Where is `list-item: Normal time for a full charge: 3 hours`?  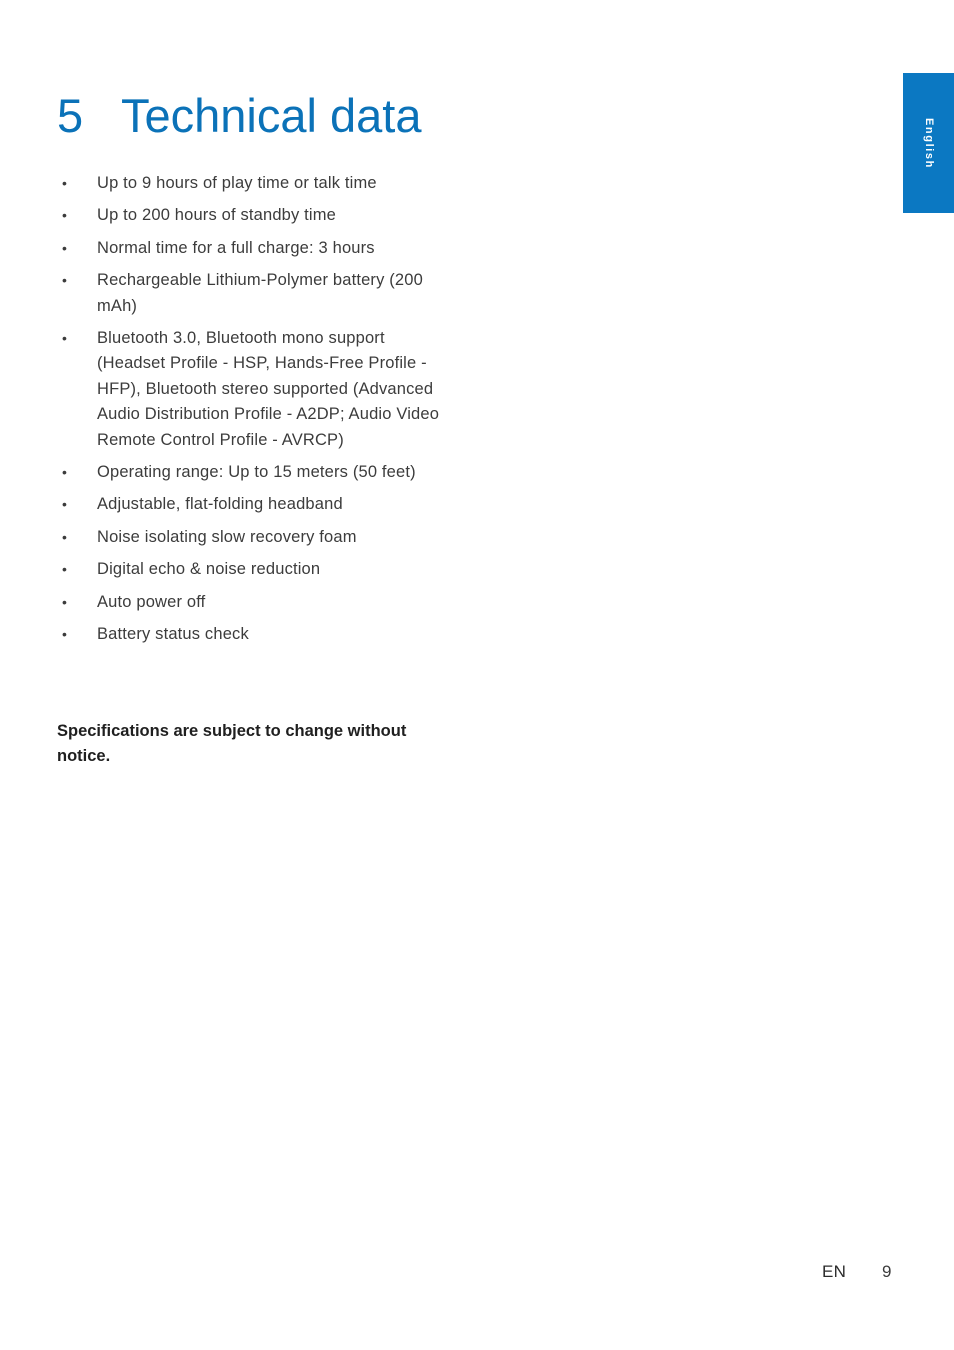 list-item: Normal time for a full charge: 3 hours is located at coordinates (257, 249).